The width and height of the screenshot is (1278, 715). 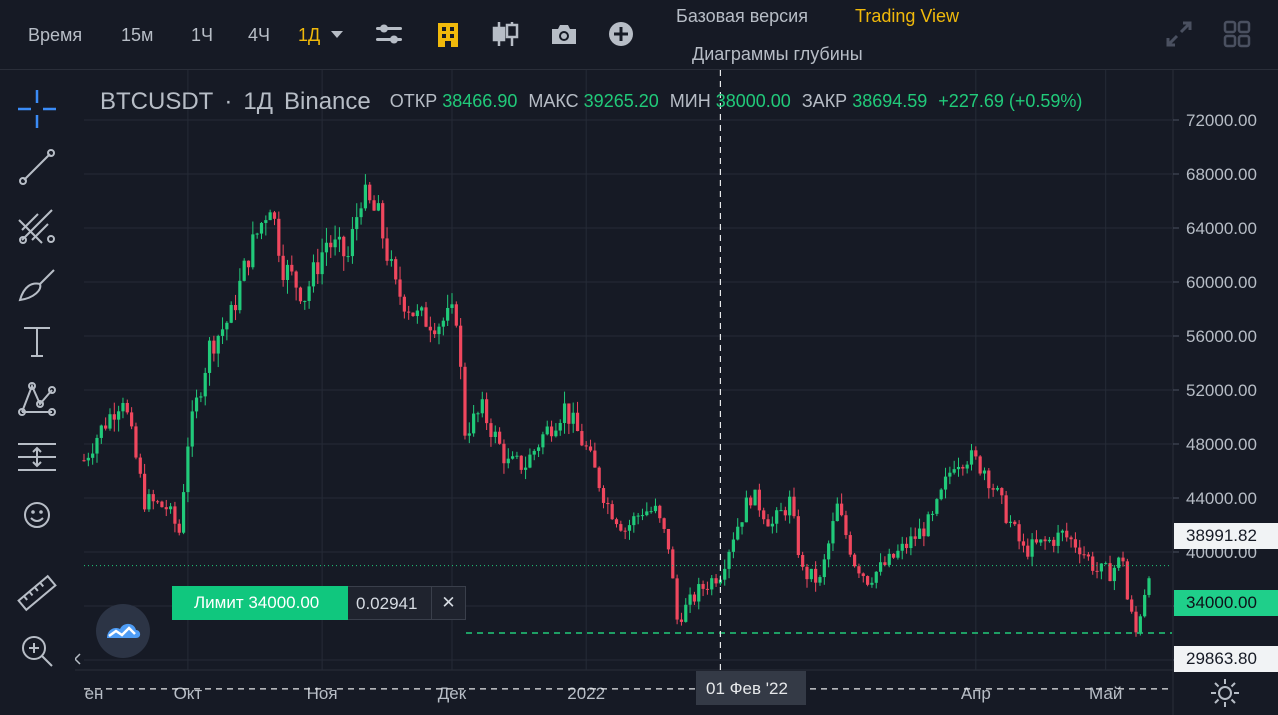 What do you see at coordinates (1226, 603) in the screenshot?
I see `order-price-tag: 34000.00` at bounding box center [1226, 603].